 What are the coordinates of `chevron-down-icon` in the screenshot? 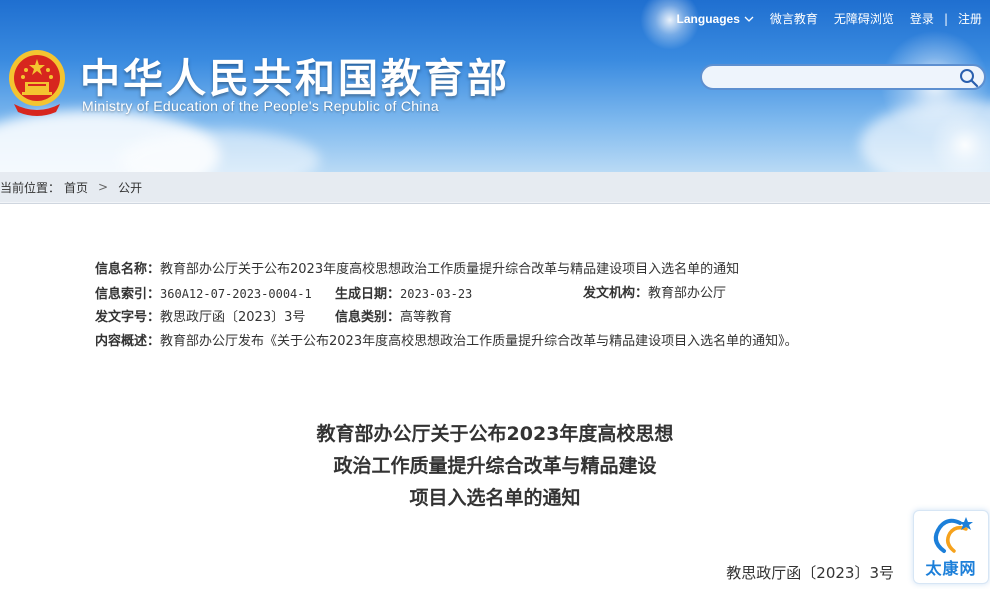 It's located at (749, 19).